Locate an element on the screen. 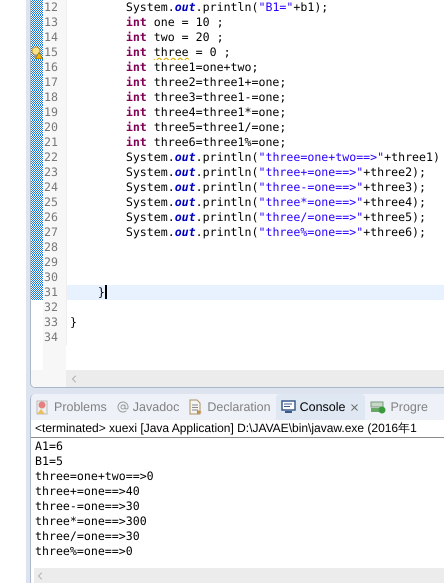 This screenshot has width=444, height=583. console-output-line: three/=one==>30 is located at coordinates (88, 536).